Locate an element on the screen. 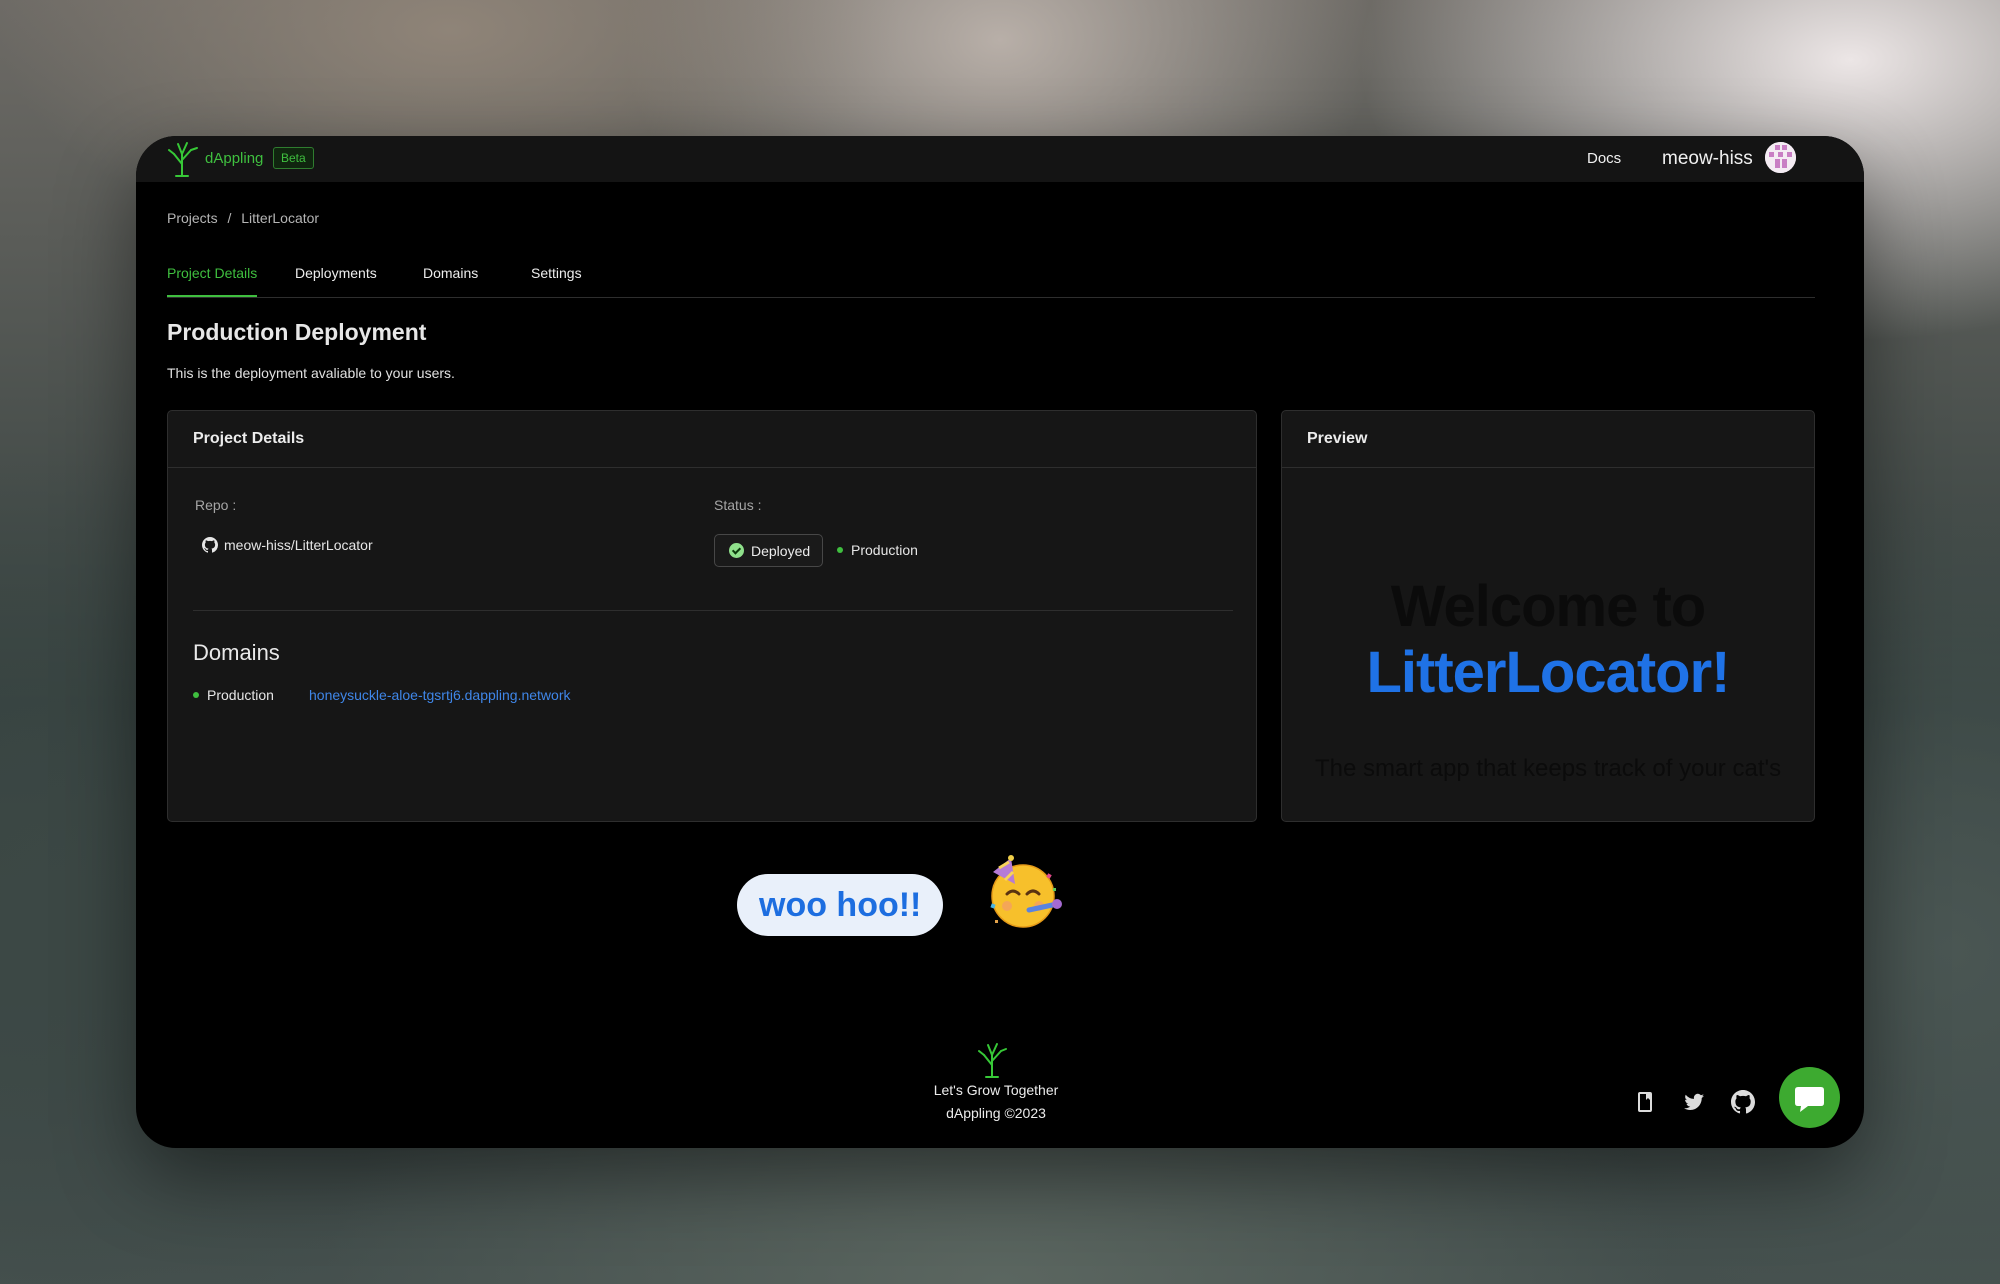  environment-label: Production is located at coordinates (884, 550).